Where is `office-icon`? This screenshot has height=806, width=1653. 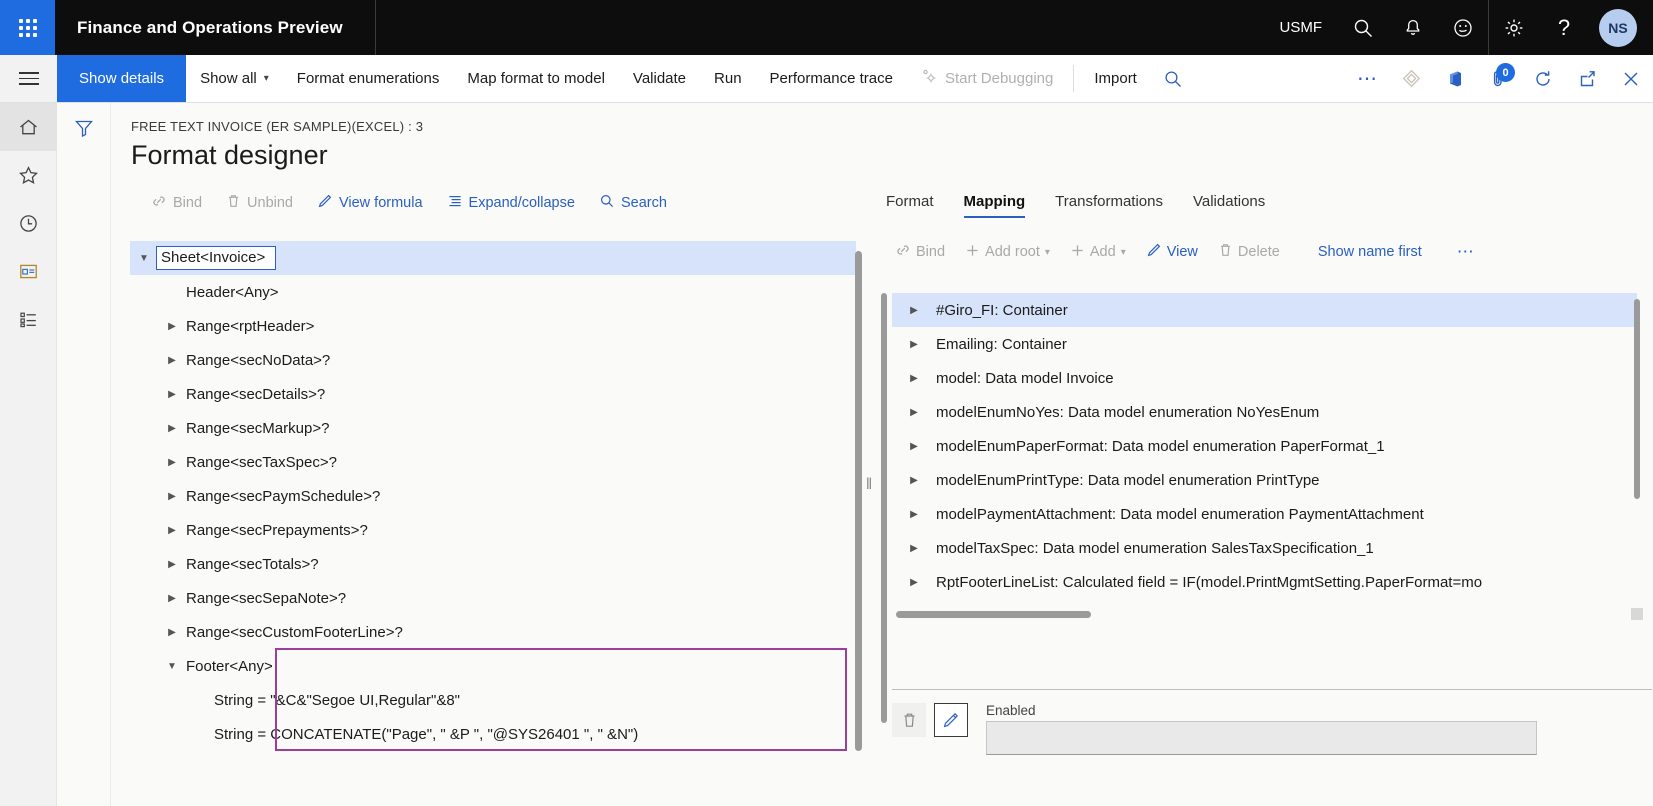 office-icon is located at coordinates (1455, 78).